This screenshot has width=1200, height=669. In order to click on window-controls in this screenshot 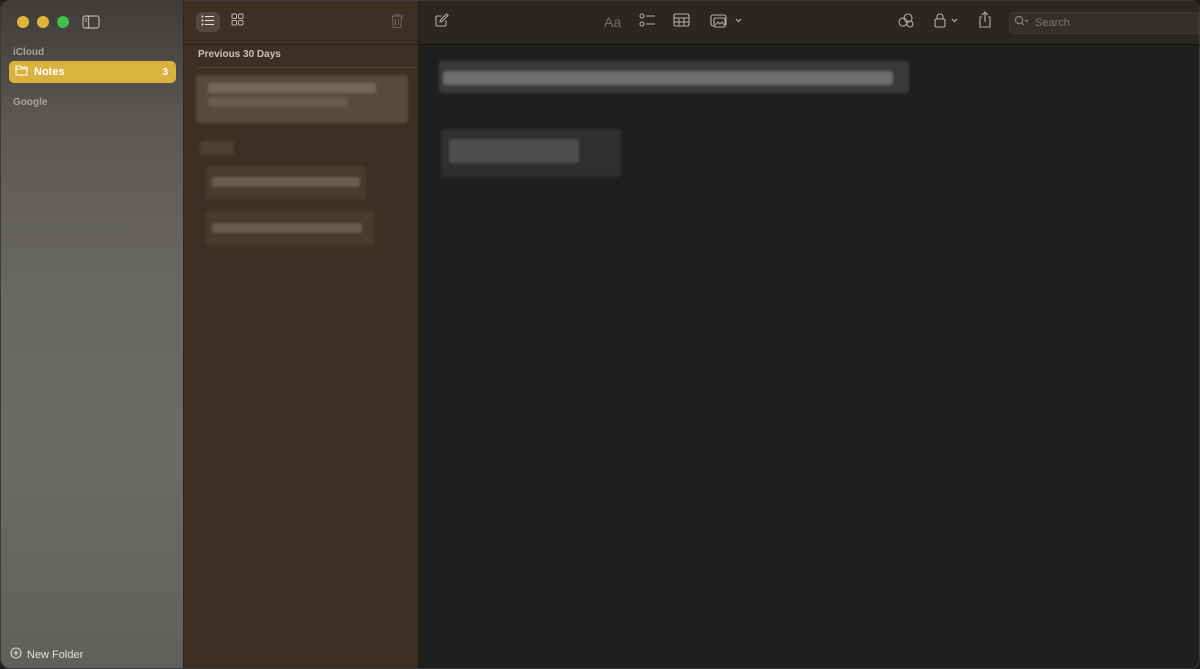, I will do `click(43, 22)`.